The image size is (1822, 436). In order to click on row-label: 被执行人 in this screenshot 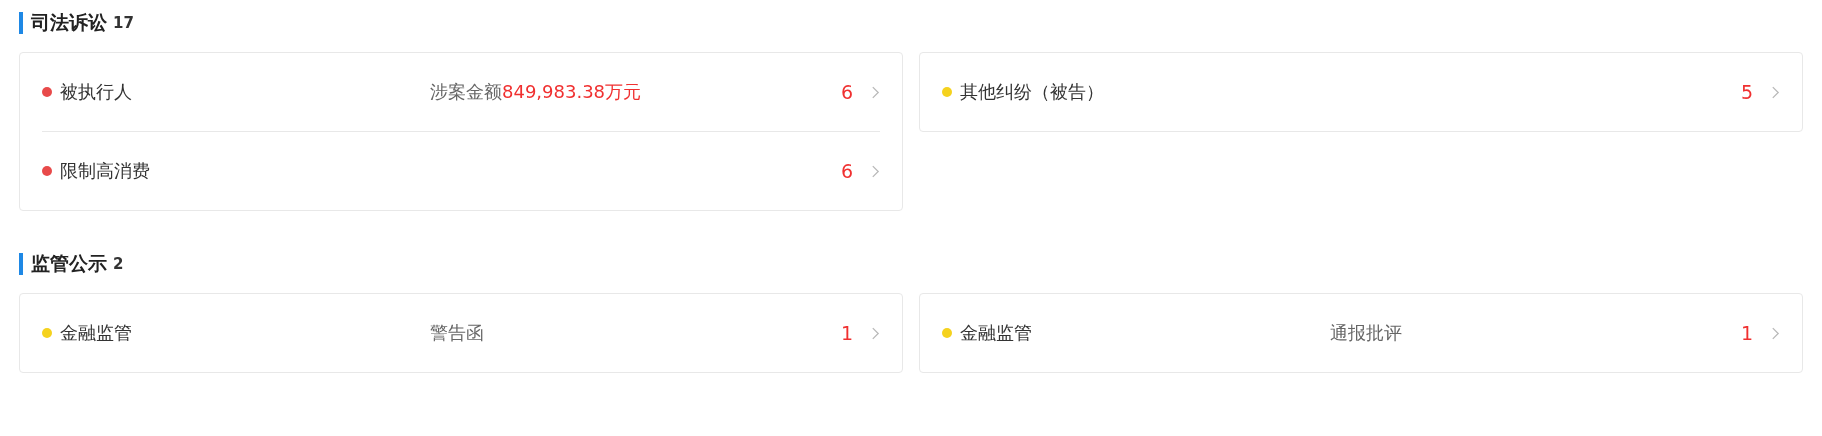, I will do `click(245, 92)`.